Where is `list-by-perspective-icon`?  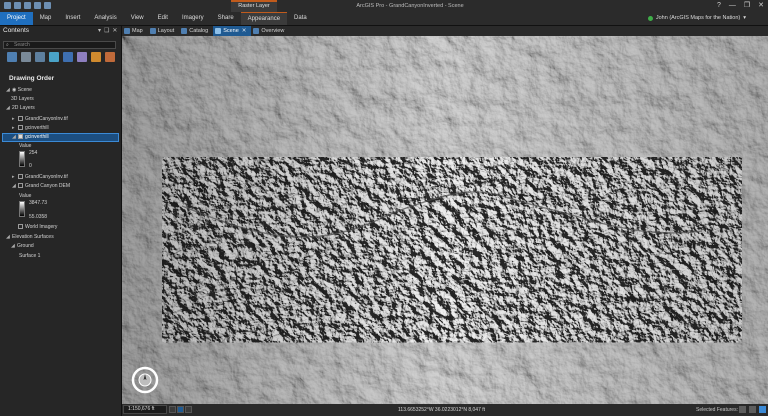 list-by-perspective-icon is located at coordinates (96, 57).